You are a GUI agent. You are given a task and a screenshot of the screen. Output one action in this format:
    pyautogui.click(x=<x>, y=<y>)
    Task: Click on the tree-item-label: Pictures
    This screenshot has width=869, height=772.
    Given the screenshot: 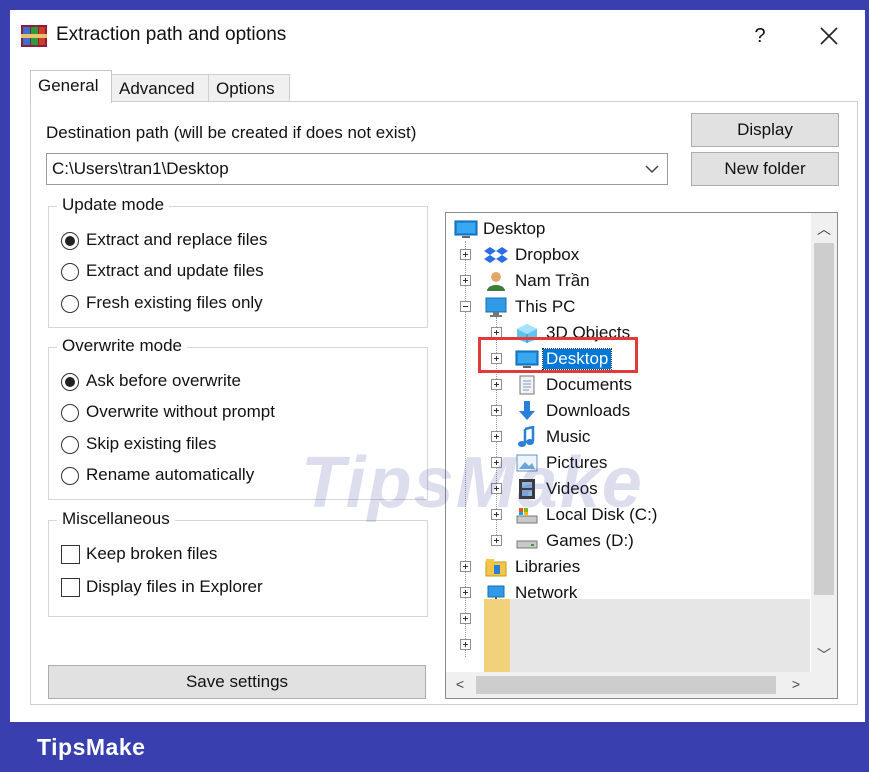 What is the action you would take?
    pyautogui.click(x=577, y=462)
    